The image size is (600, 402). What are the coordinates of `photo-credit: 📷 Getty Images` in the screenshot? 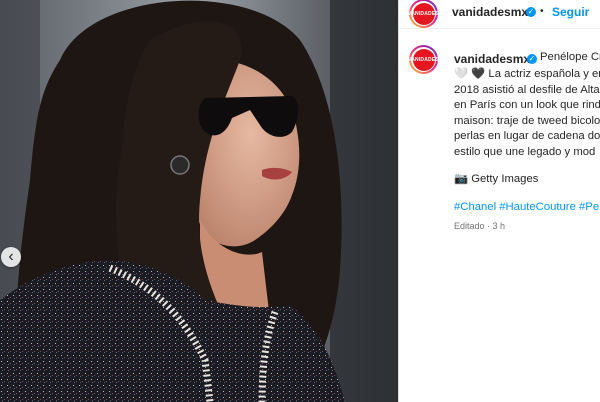 It's located at (496, 179).